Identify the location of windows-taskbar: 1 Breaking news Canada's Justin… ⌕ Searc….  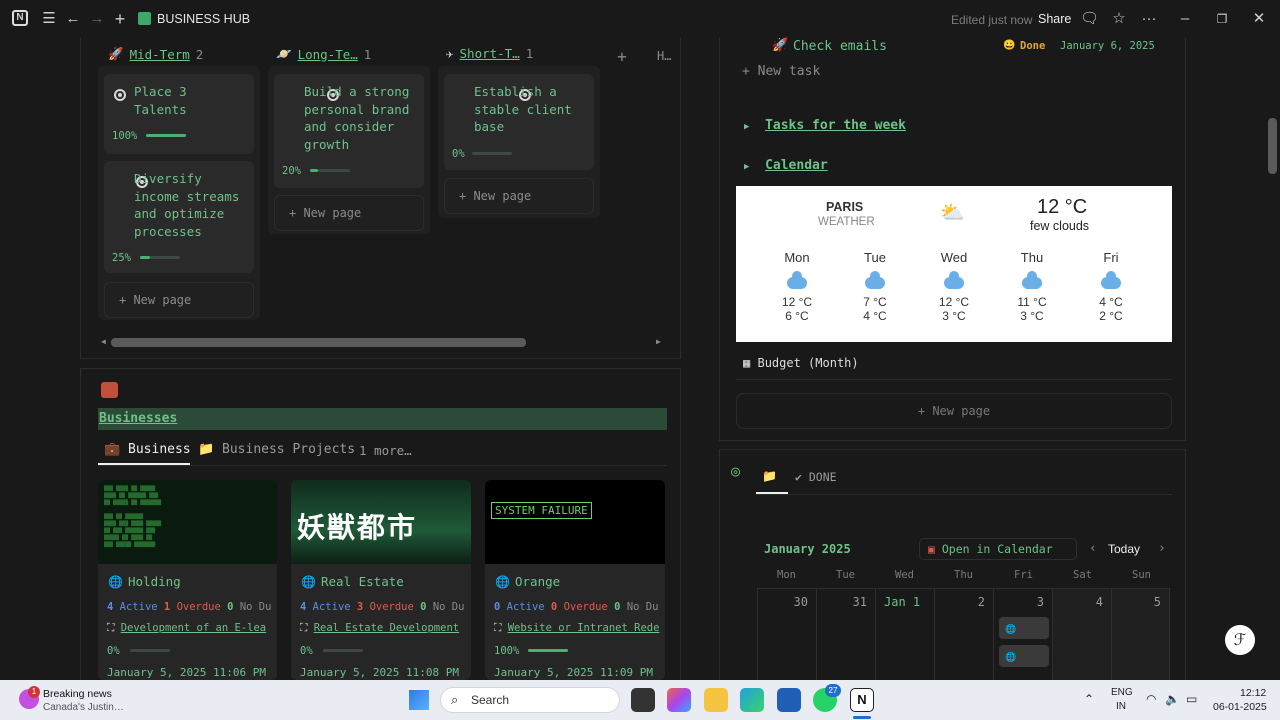
(640, 700).